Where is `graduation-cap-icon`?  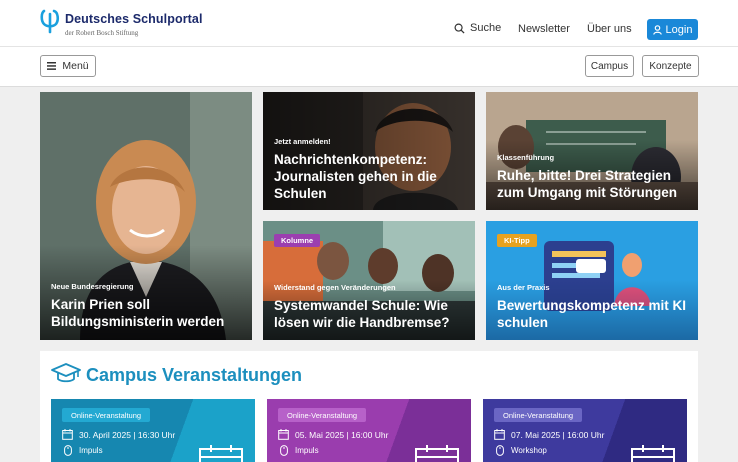
graduation-cap-icon is located at coordinates (66, 373).